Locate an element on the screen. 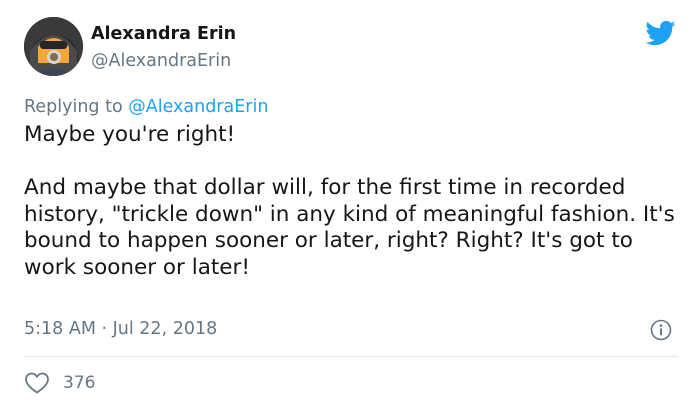 Image resolution: width=700 pixels, height=410 pixels. author-handle: @AlexandraErin is located at coordinates (161, 61).